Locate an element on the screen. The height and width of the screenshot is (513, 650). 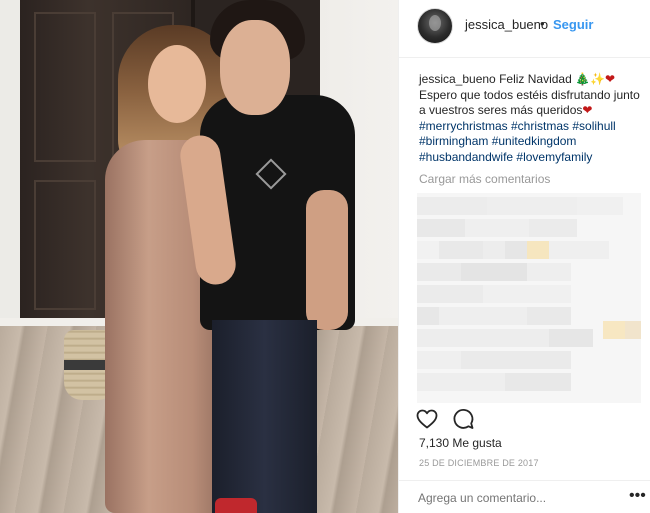
comment-bar: ••• is located at coordinates (524, 496).